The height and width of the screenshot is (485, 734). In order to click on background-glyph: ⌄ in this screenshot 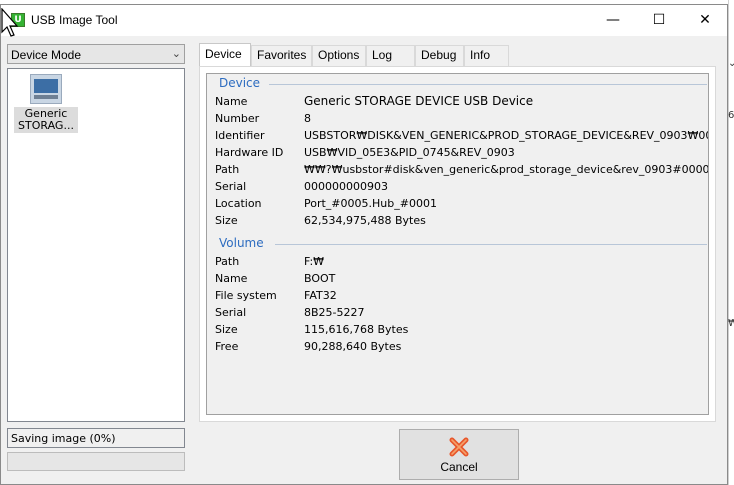, I will do `click(731, 63)`.